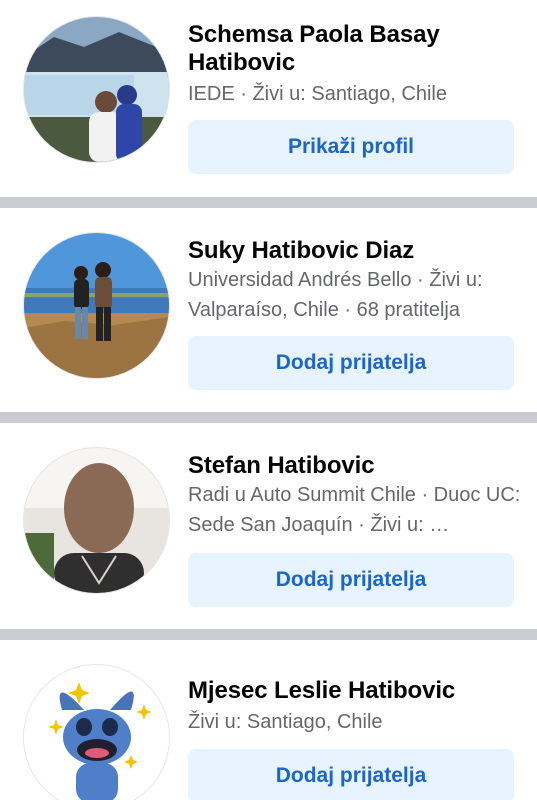  What do you see at coordinates (351, 147) in the screenshot?
I see `view-profile-button: Prikaži profil` at bounding box center [351, 147].